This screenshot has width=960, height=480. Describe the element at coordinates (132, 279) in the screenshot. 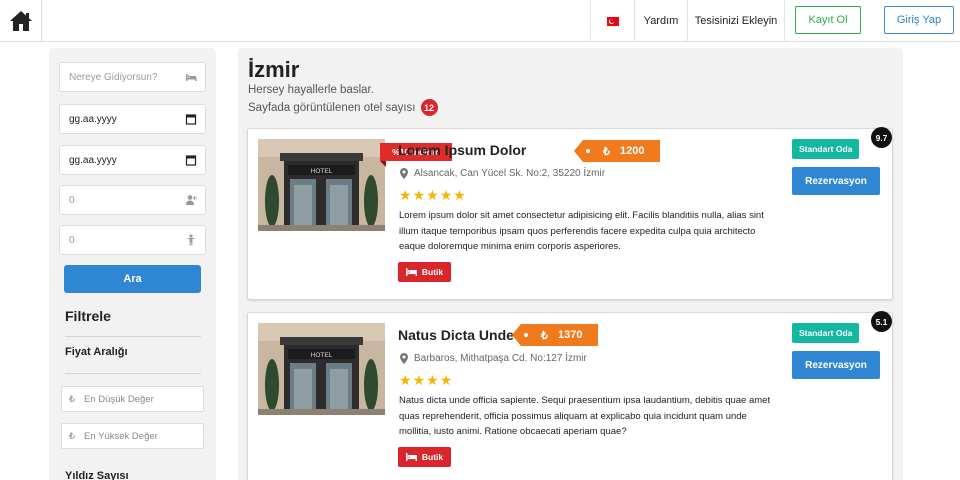

I see `search-button: Ara` at that location.